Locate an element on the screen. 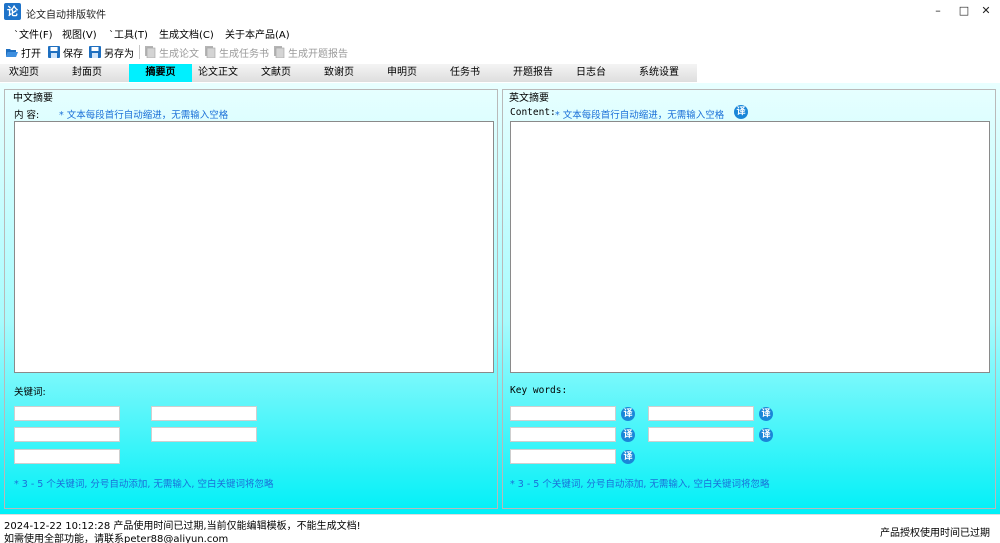  generate-task-button: 生成任务书 is located at coordinates (236, 52).